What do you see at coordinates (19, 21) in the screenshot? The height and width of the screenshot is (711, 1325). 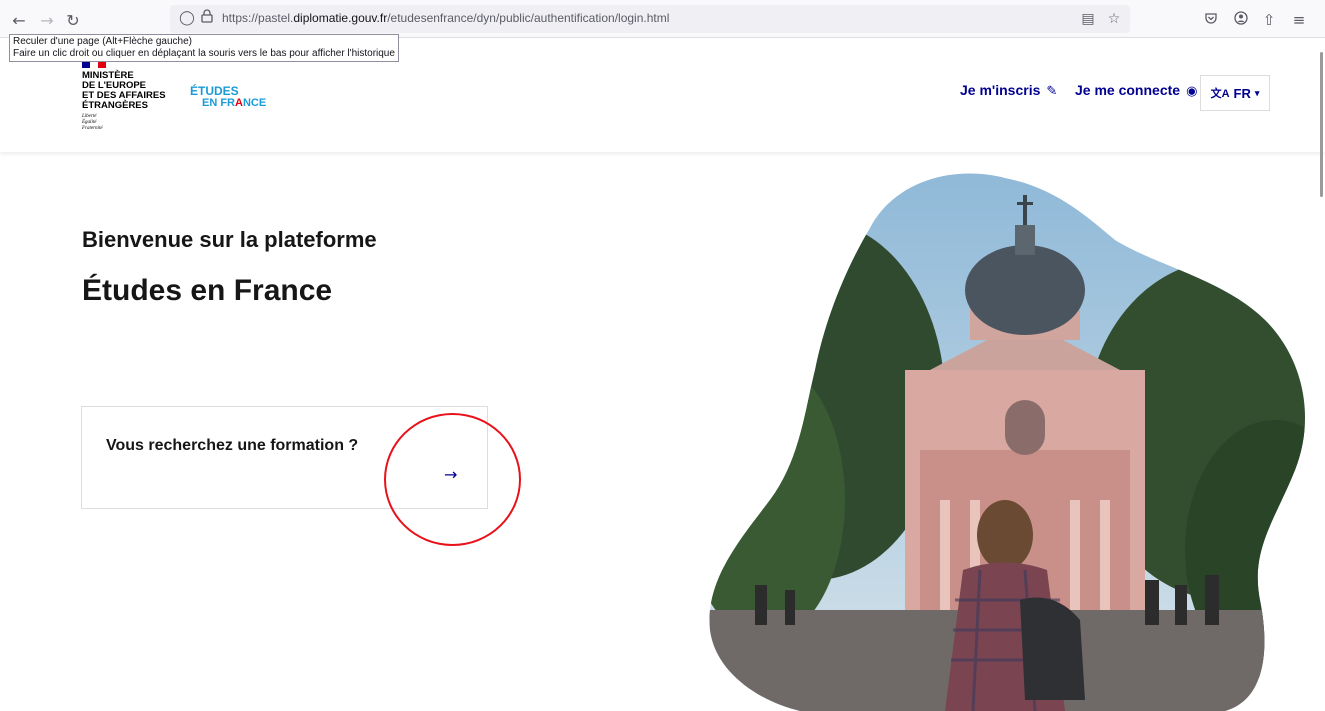 I see `back-arrow-icon: ←` at bounding box center [19, 21].